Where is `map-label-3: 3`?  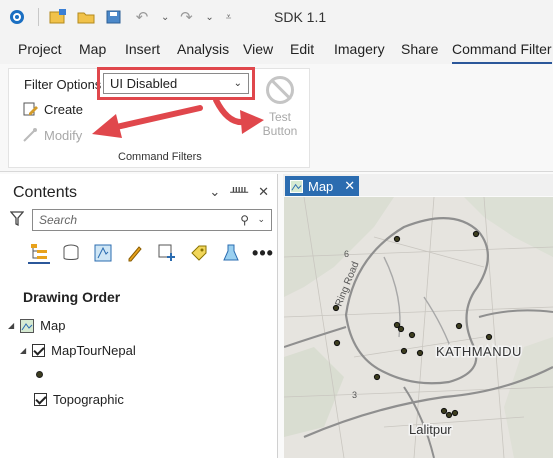 map-label-3: 3 is located at coordinates (354, 395).